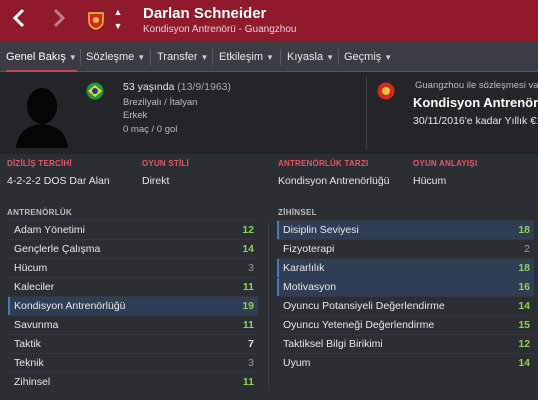  What do you see at coordinates (251, 344) in the screenshot?
I see `attribute-value: 7` at bounding box center [251, 344].